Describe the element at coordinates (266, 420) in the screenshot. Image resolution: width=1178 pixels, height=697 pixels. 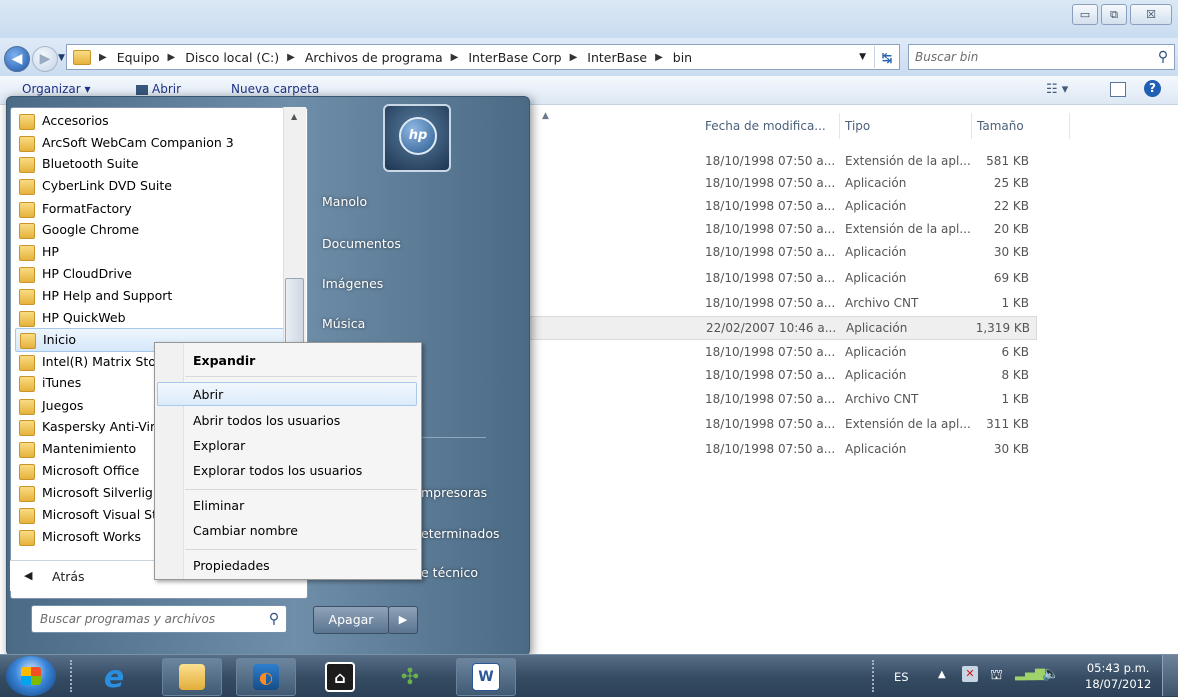
I see `menu-item-abrir-todos: Abrir todos los usuarios` at that location.